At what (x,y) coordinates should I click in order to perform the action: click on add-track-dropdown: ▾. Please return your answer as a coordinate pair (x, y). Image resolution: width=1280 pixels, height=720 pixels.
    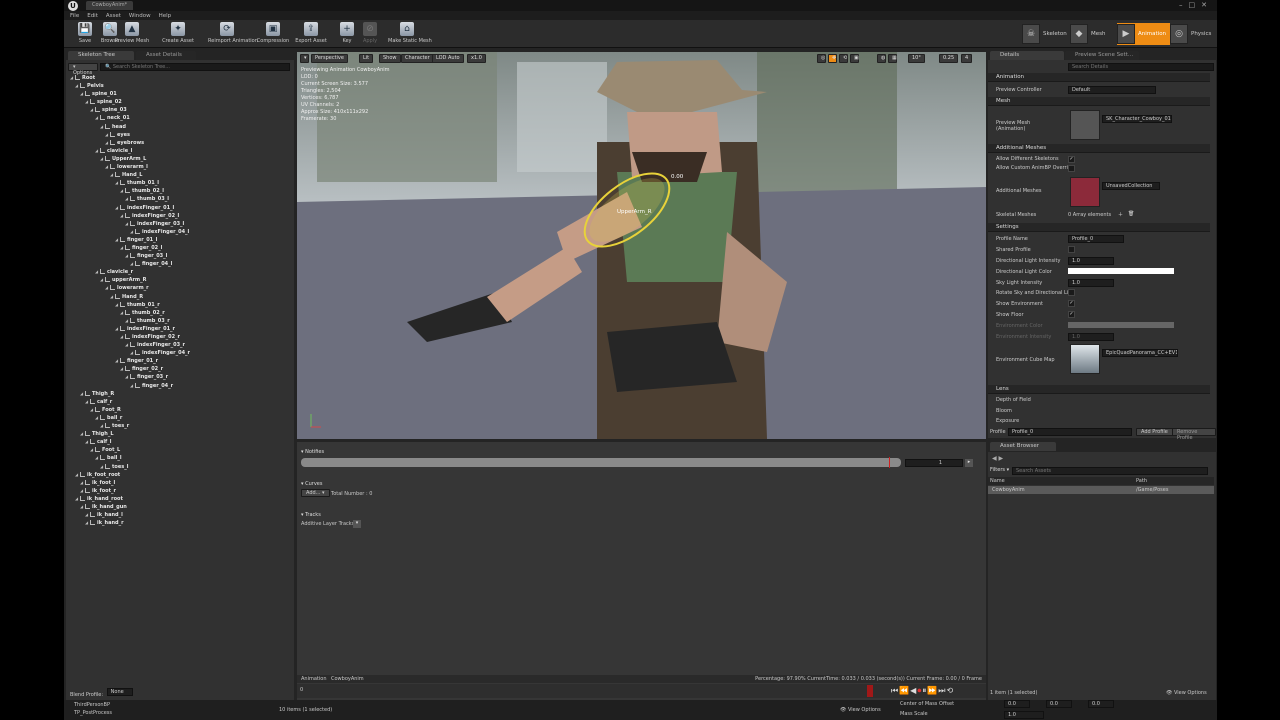
    Looking at the image, I should click on (357, 524).